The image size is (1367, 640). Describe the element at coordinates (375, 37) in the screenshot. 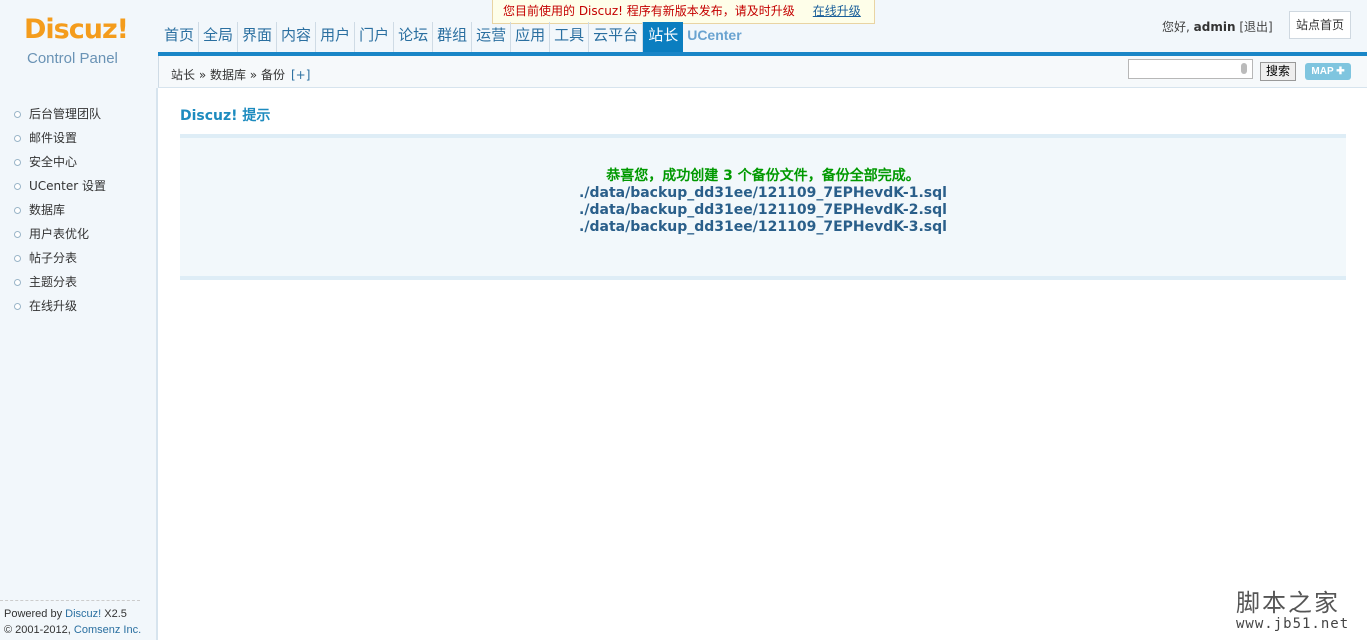

I see `nav-item-portal: 门户` at that location.